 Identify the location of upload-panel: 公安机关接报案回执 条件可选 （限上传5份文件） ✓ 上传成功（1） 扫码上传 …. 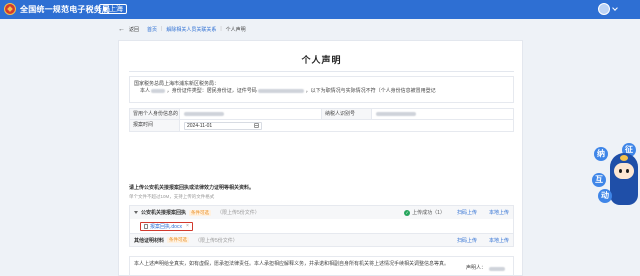
(321, 226).